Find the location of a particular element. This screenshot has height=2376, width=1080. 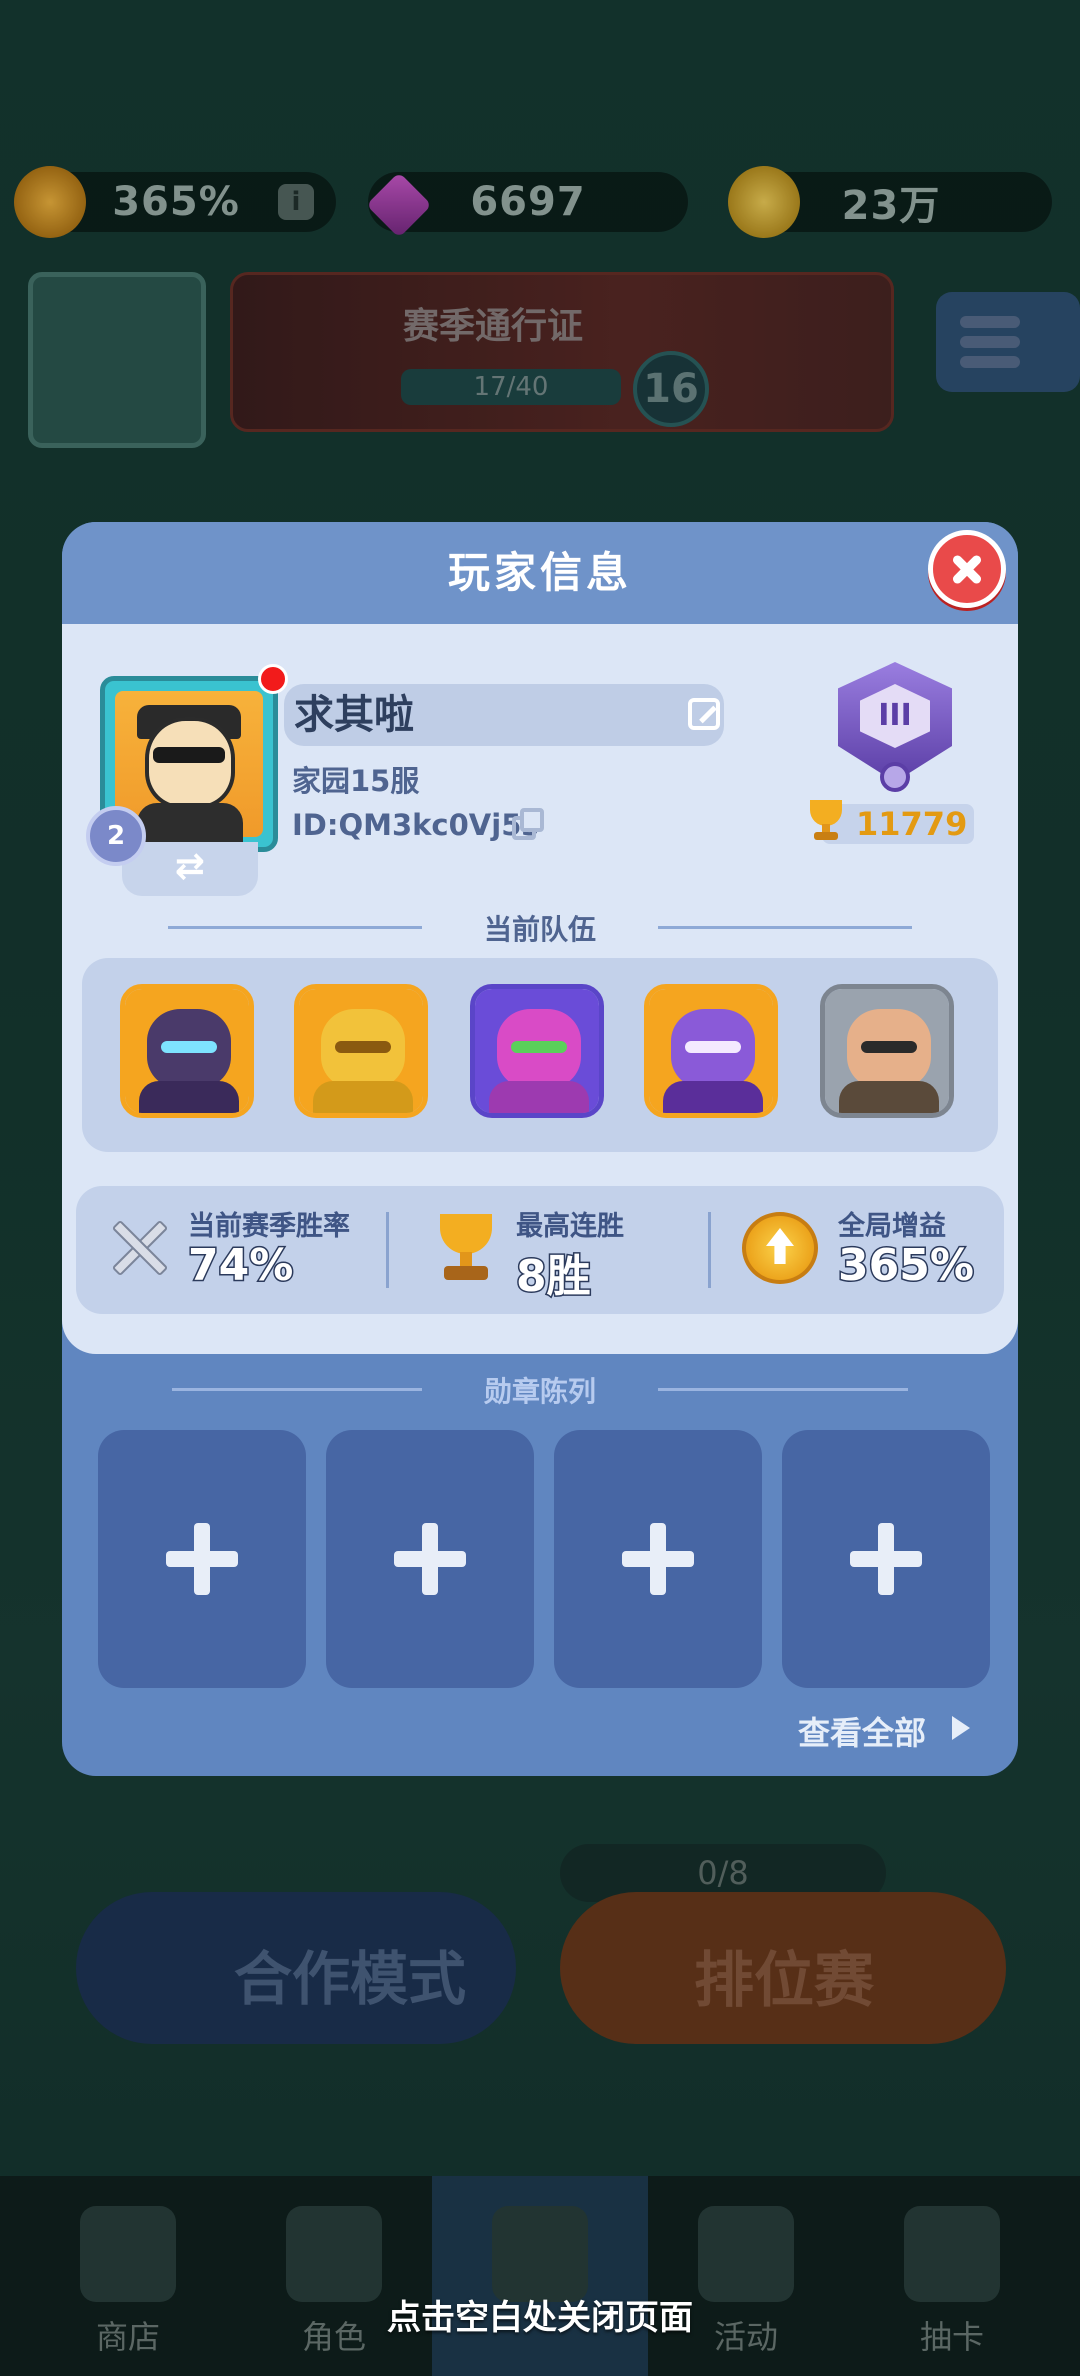

avatar-level-badge: 2 is located at coordinates (116, 836).